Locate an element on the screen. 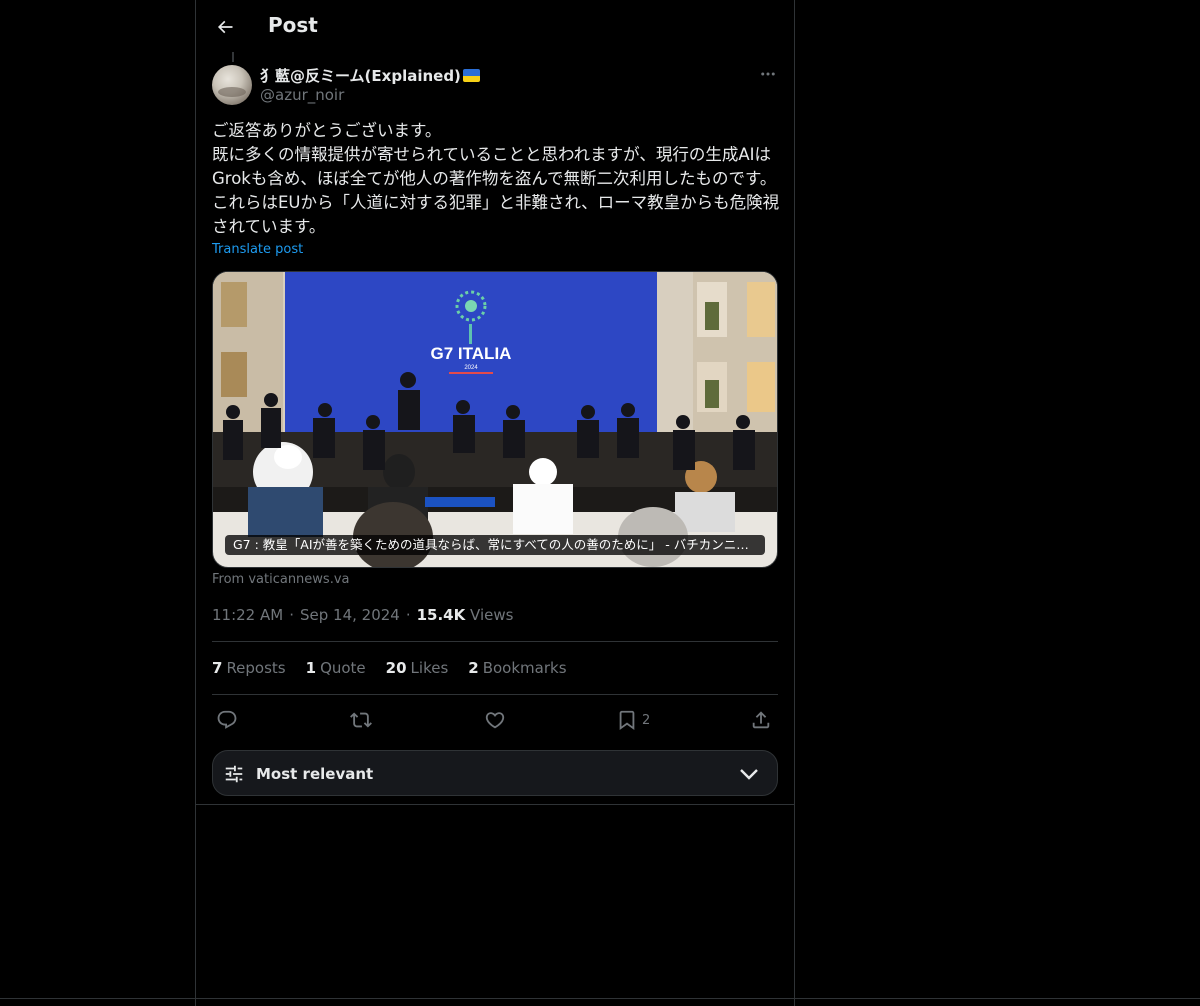 The width and height of the screenshot is (1200, 1006). page-header: Post is located at coordinates (495, 26).